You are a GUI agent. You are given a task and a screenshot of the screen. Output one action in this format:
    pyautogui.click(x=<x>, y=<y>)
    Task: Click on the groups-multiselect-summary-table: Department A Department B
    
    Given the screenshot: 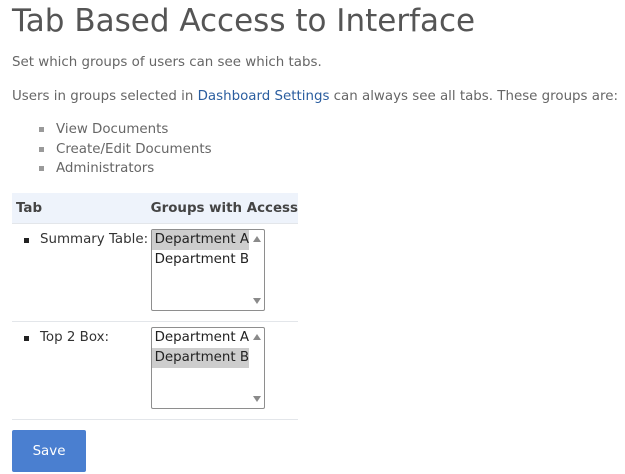 What is the action you would take?
    pyautogui.click(x=207, y=270)
    